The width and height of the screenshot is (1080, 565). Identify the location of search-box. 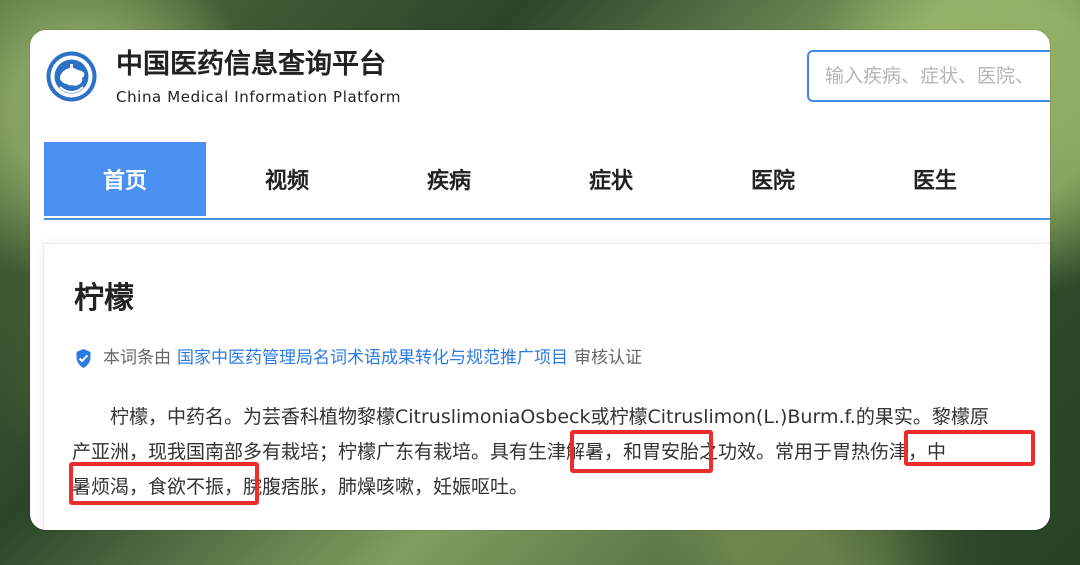
(928, 76).